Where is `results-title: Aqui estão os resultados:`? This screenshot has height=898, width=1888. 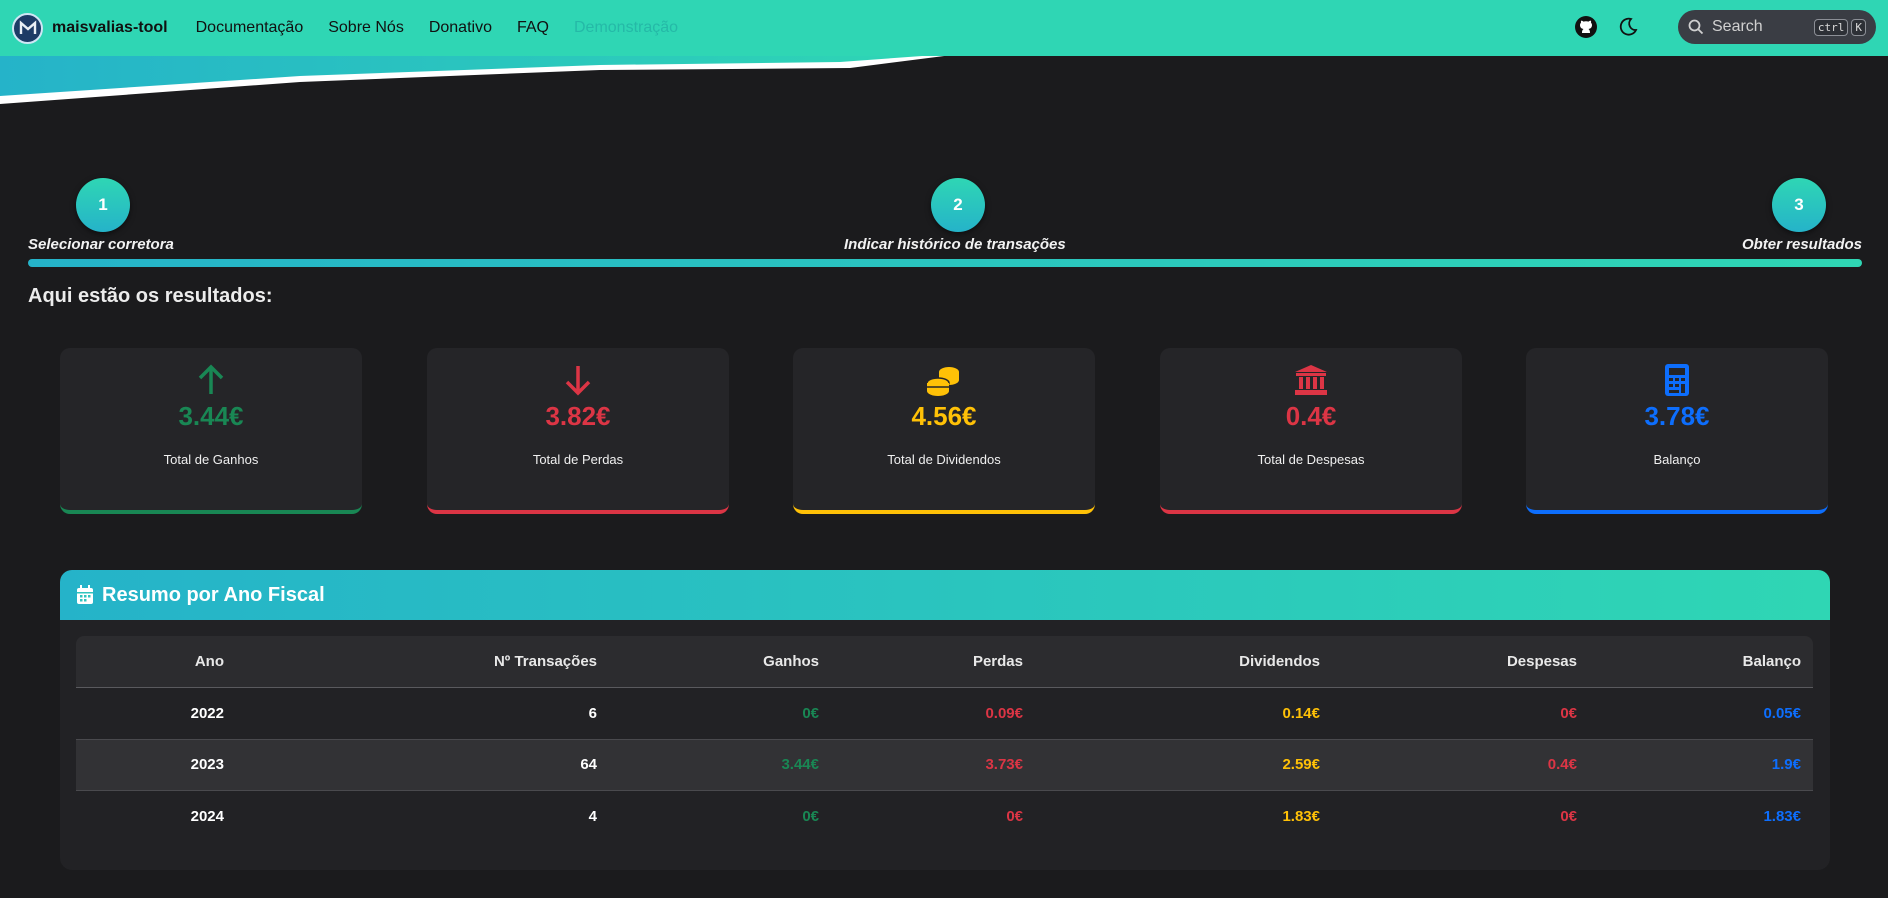
results-title: Aqui estão os resultados: is located at coordinates (150, 296).